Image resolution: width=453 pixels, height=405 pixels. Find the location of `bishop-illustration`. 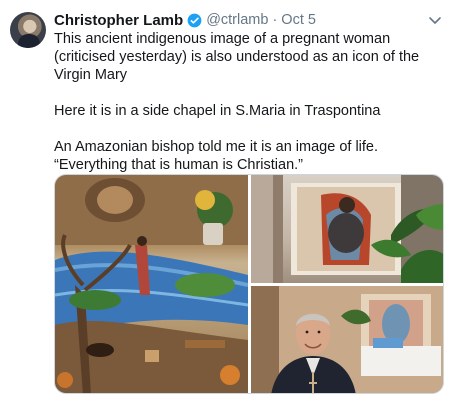

bishop-illustration is located at coordinates (347, 339).